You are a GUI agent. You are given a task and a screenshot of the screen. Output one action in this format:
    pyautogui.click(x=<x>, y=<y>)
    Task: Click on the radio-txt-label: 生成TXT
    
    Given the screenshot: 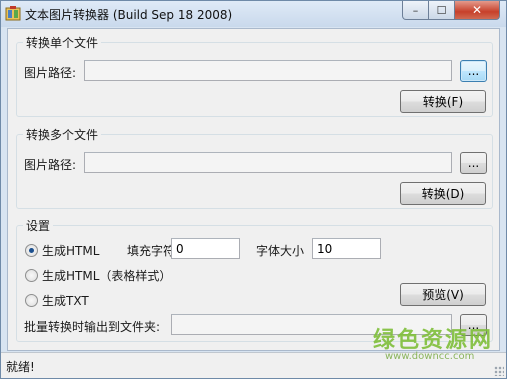 What is the action you would take?
    pyautogui.click(x=65, y=301)
    